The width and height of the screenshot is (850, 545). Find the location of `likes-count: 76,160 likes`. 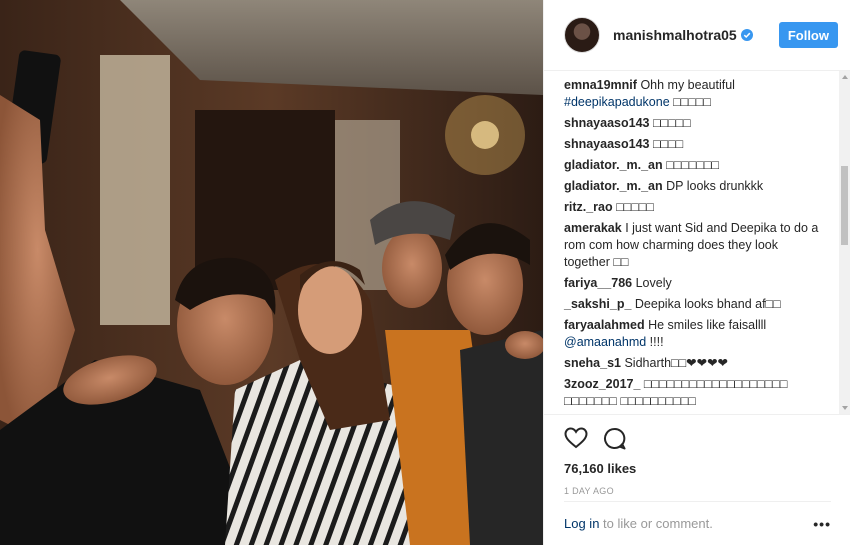

likes-count: 76,160 likes is located at coordinates (697, 468).